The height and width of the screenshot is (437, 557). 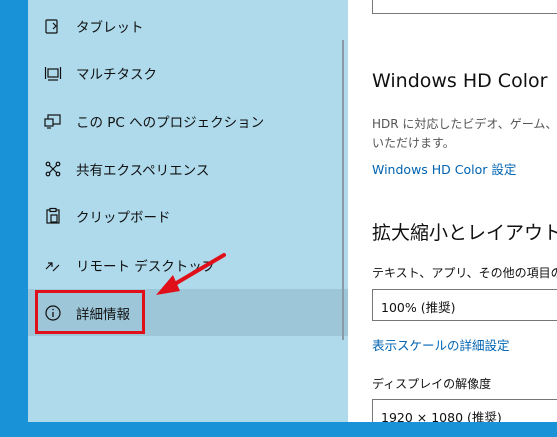 I want to click on remote-desktop-icon, so click(x=52, y=266).